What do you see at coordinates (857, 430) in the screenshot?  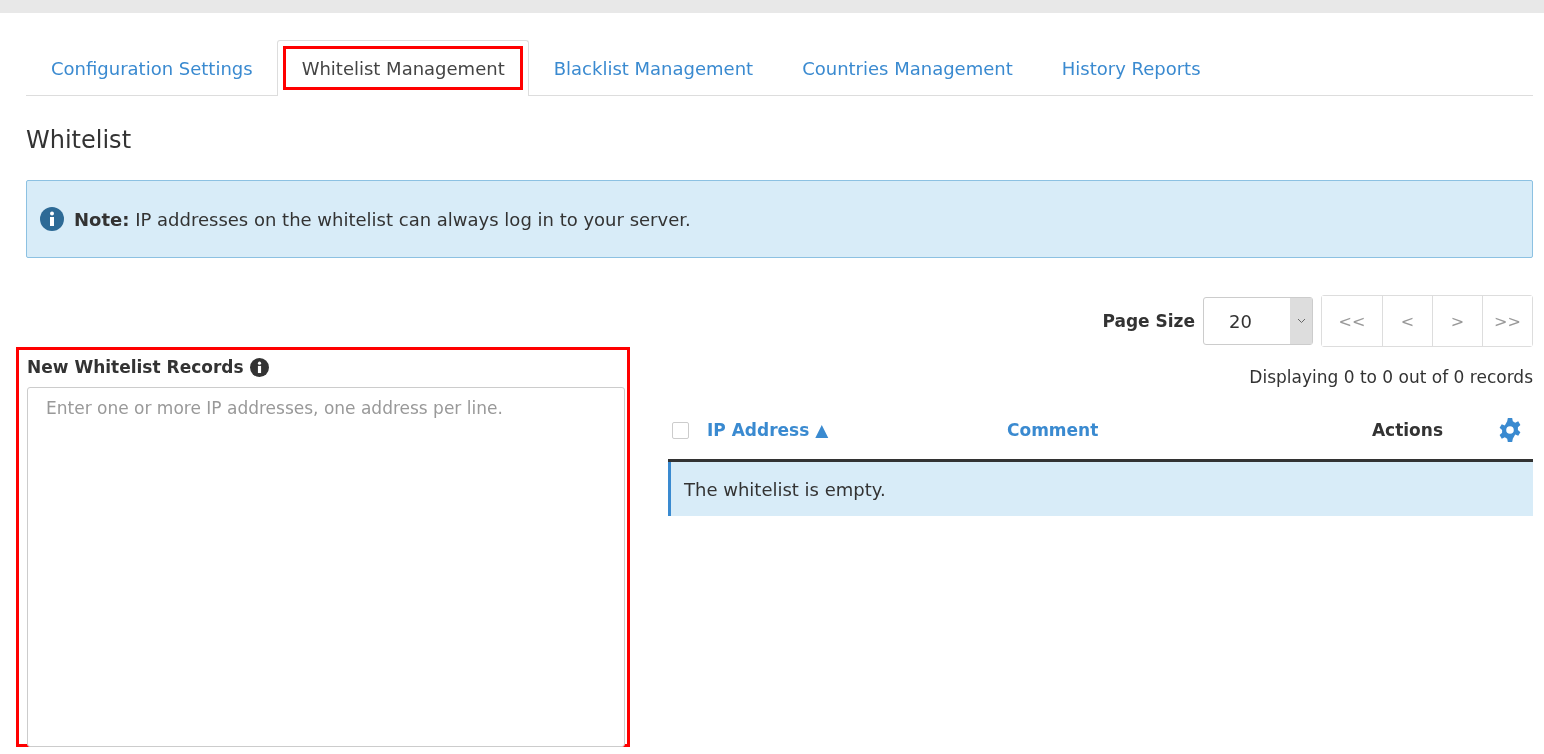 I see `column-header: IP Address ▲` at bounding box center [857, 430].